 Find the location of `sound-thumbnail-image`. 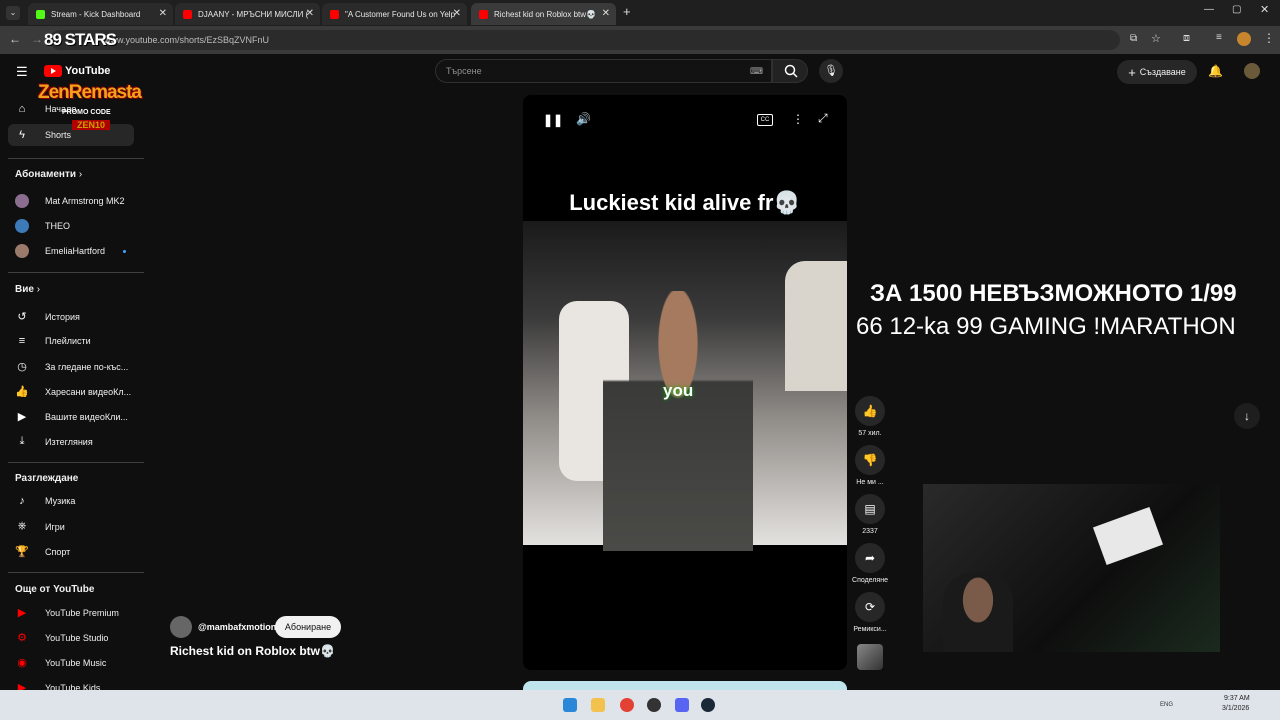

sound-thumbnail-image is located at coordinates (870, 657).